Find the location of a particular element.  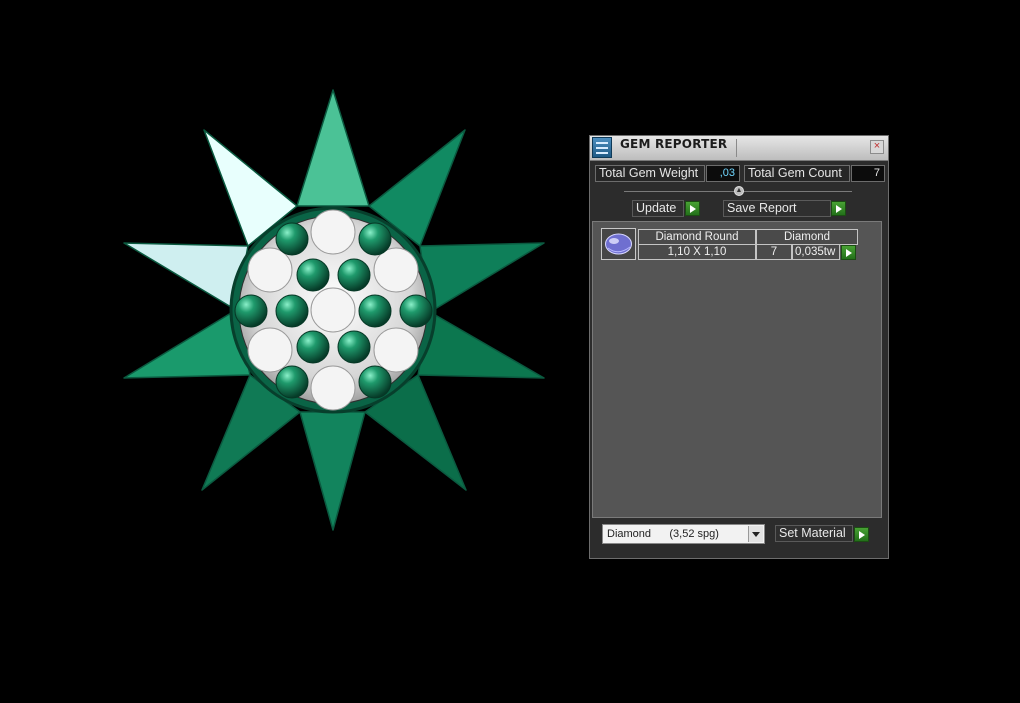

set-material-play-arrow-icon is located at coordinates (861, 534).